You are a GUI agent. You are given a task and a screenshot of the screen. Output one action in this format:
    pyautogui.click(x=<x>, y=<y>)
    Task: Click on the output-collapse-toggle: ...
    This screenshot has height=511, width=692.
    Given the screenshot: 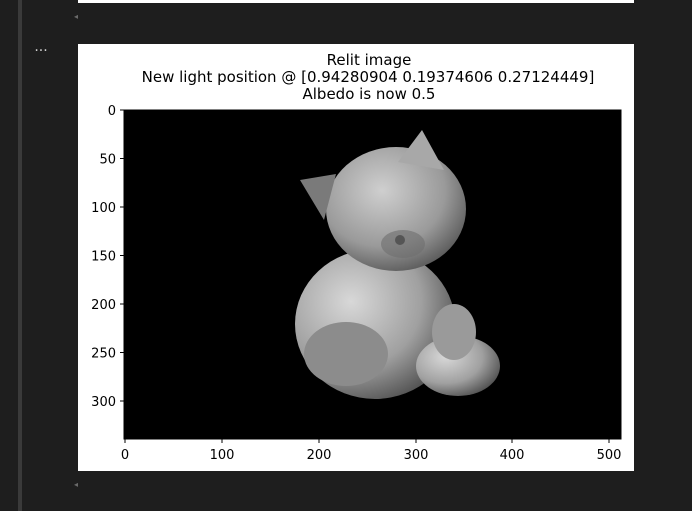 What is the action you would take?
    pyautogui.click(x=41, y=48)
    